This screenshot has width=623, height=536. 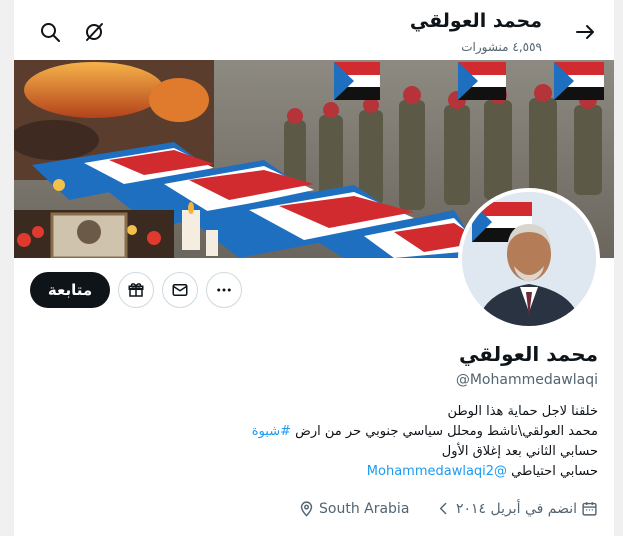 I want to click on follow-button: متابعة, so click(x=70, y=290).